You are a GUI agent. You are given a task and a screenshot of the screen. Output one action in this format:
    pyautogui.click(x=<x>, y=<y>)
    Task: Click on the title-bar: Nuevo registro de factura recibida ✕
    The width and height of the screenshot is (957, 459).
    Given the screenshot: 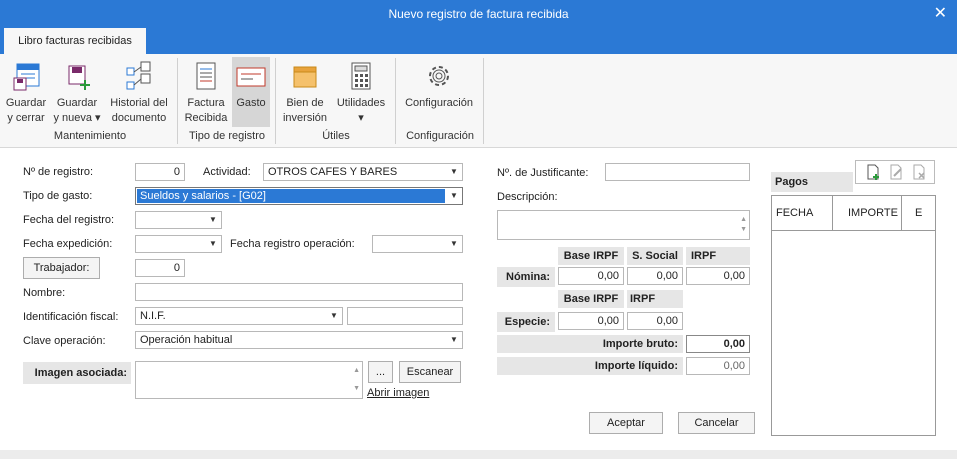 What is the action you would take?
    pyautogui.click(x=478, y=14)
    